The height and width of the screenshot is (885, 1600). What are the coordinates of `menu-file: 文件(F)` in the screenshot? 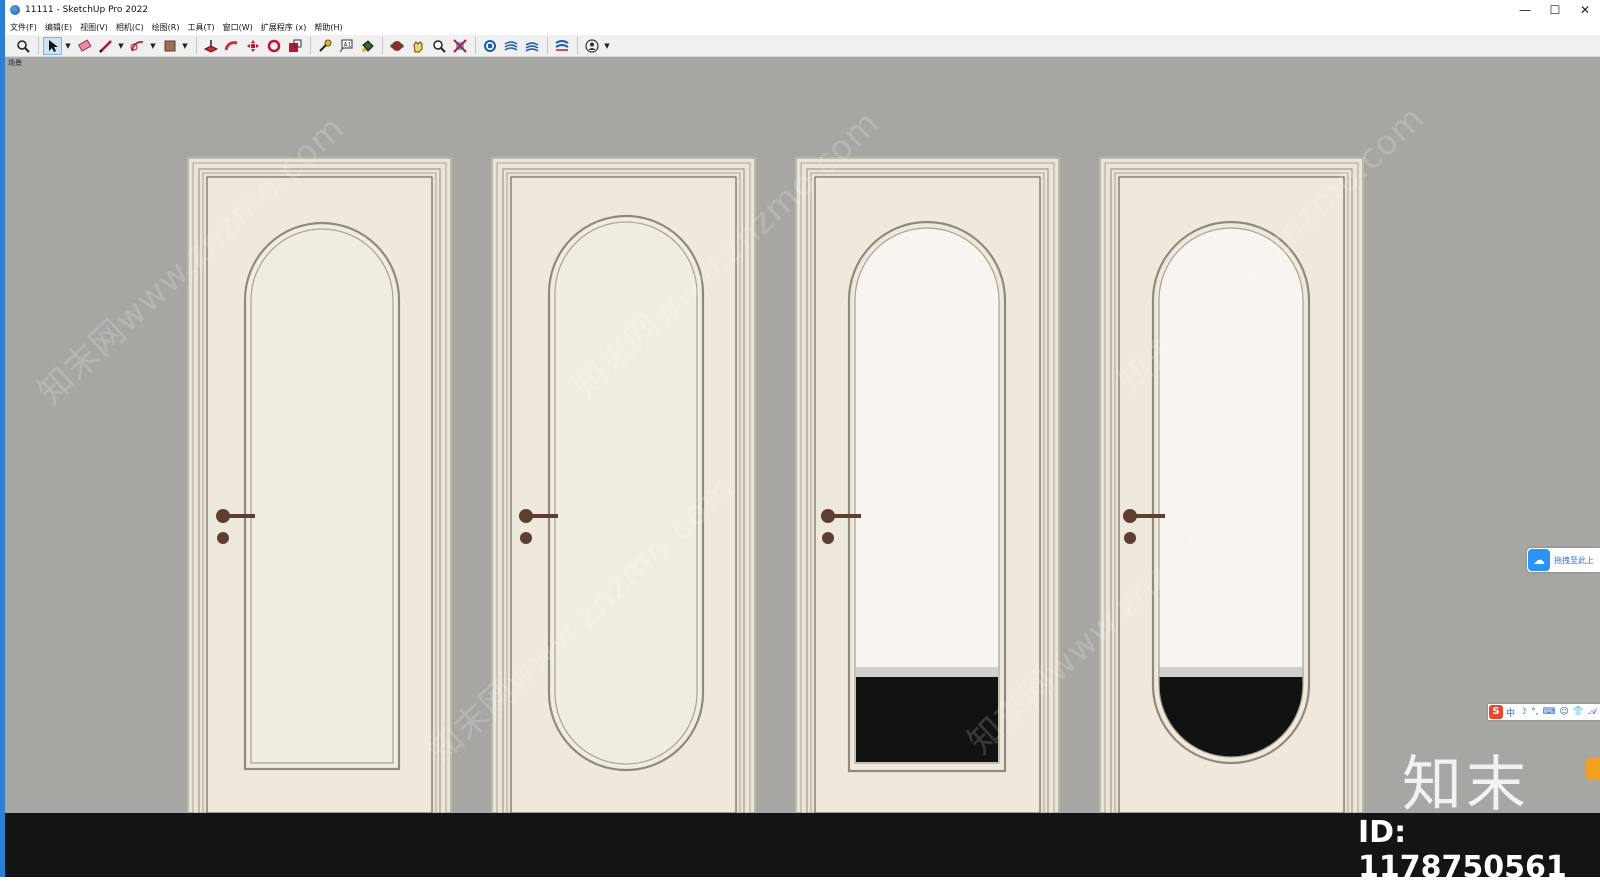 It's located at (23, 27).